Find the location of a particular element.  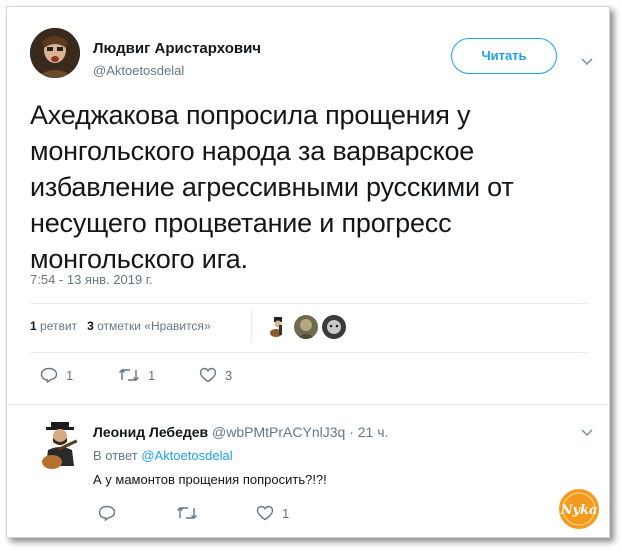

retweet-action is located at coordinates (191, 513).